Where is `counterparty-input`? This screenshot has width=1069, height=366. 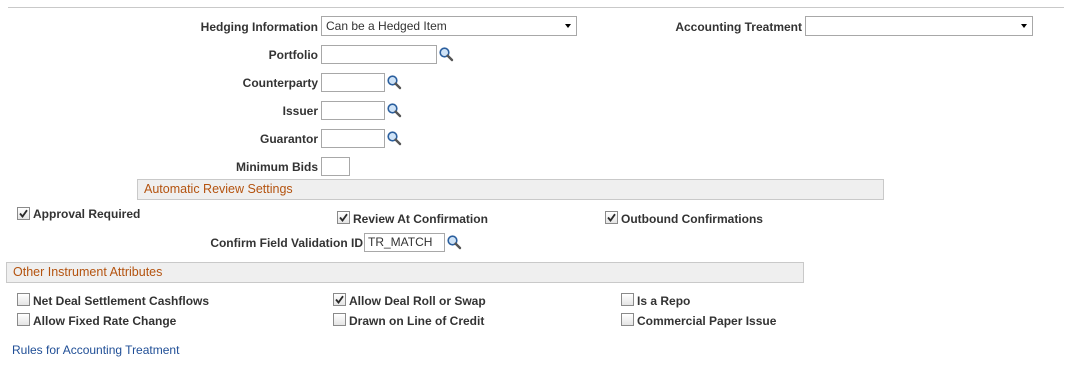
counterparty-input is located at coordinates (353, 82).